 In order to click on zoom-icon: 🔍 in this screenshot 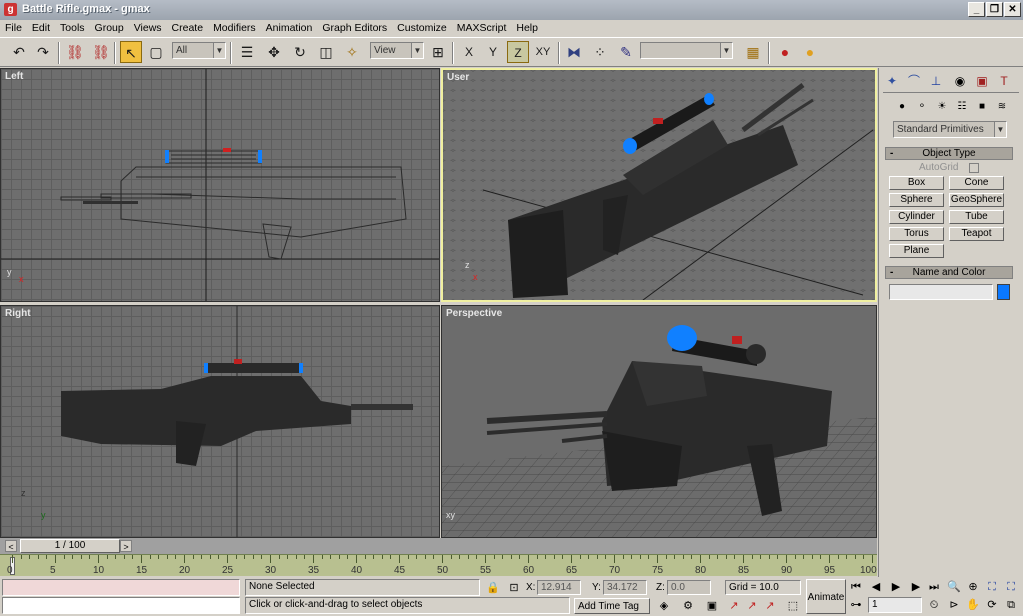, I will do `click(954, 587)`.